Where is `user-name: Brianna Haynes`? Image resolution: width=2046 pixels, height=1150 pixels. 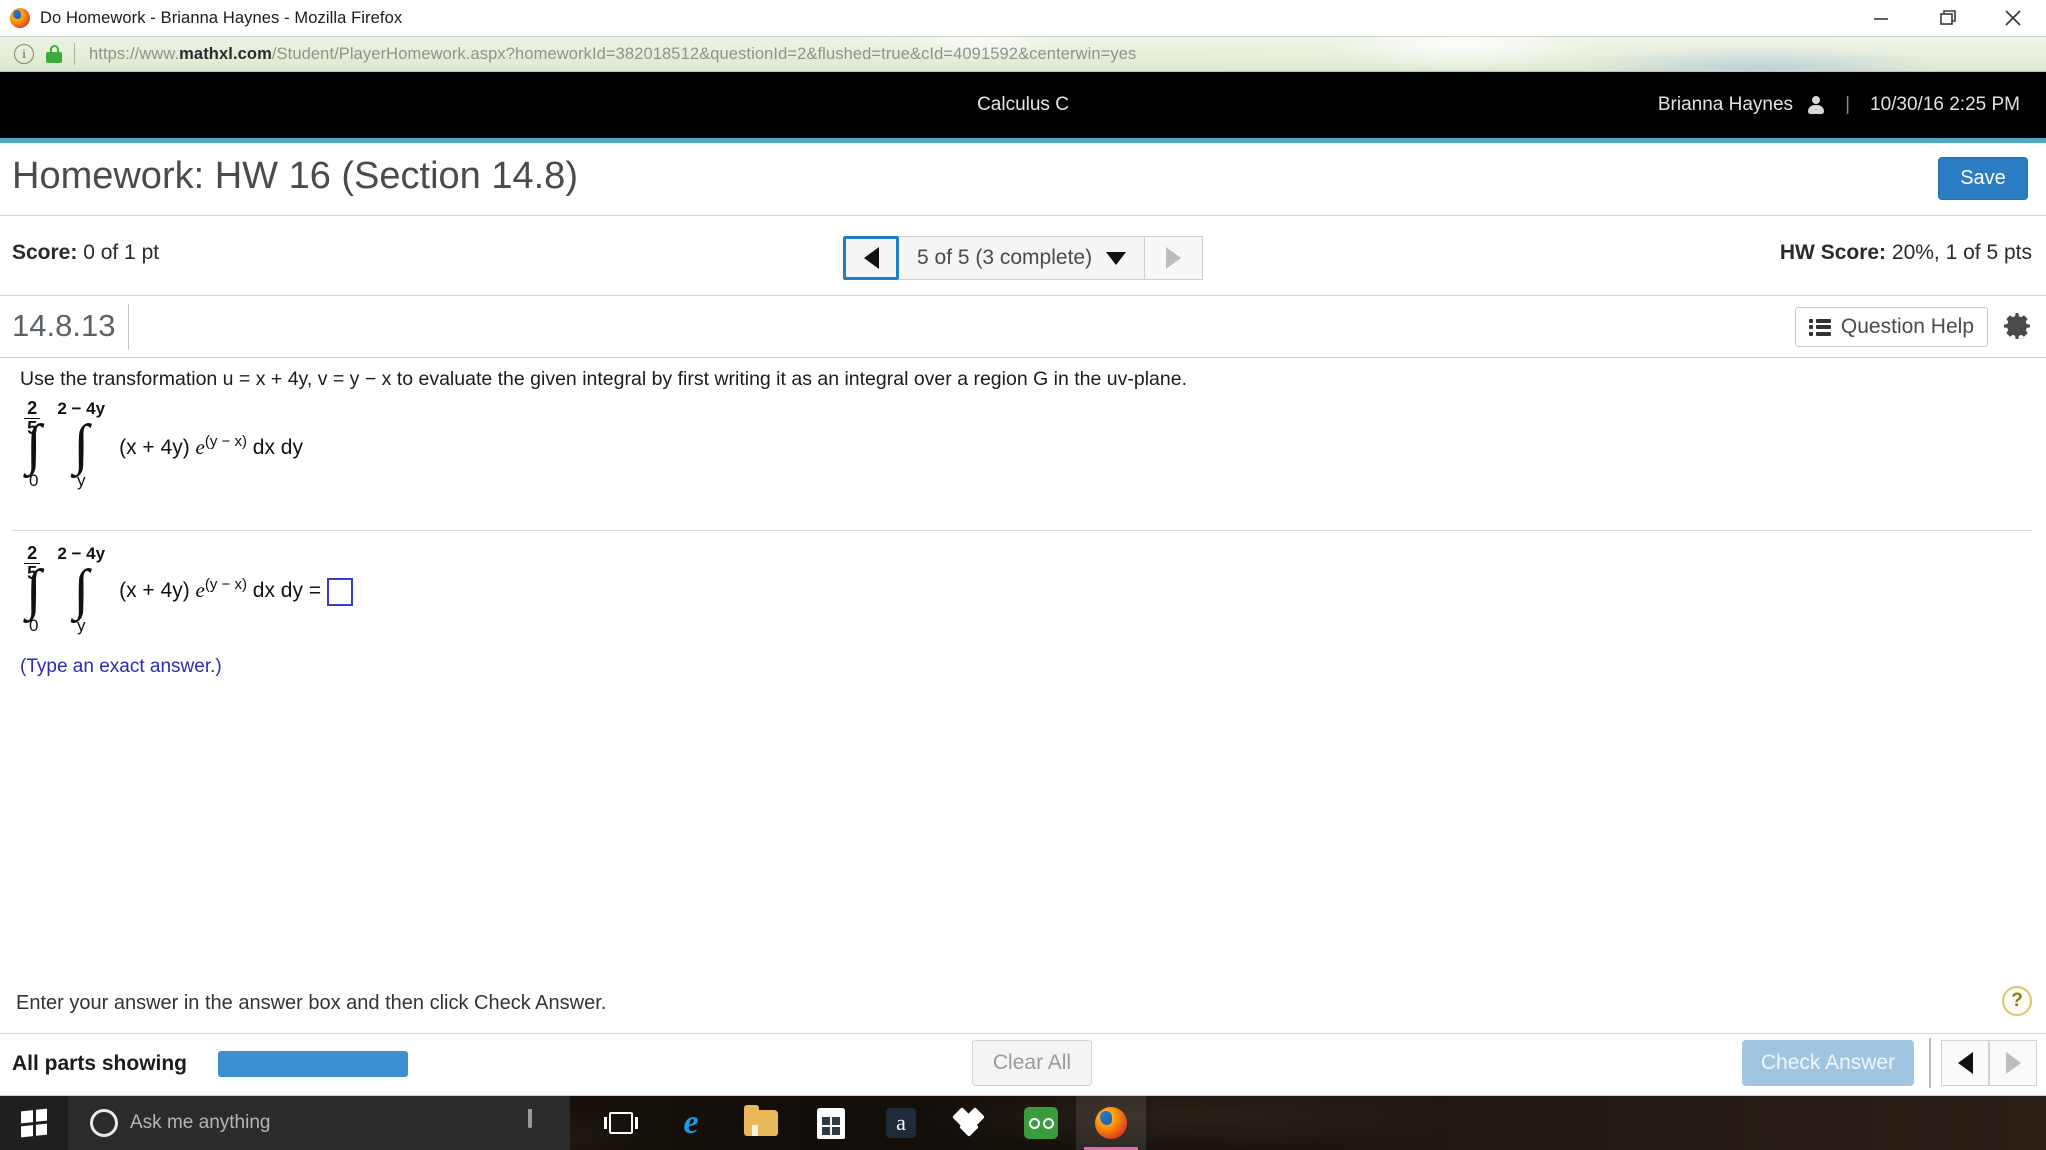
user-name: Brianna Haynes is located at coordinates (1725, 104).